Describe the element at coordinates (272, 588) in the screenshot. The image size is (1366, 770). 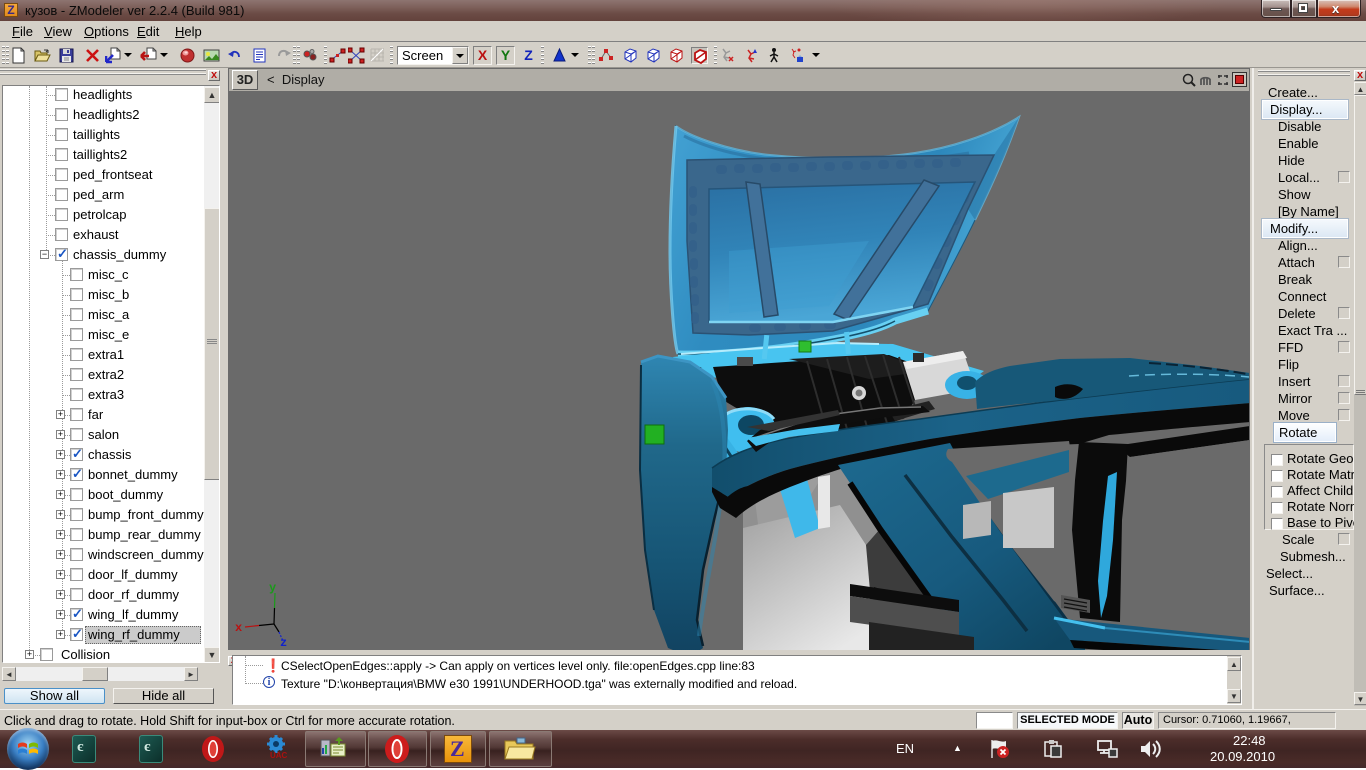
I see `svg-text: y` at that location.